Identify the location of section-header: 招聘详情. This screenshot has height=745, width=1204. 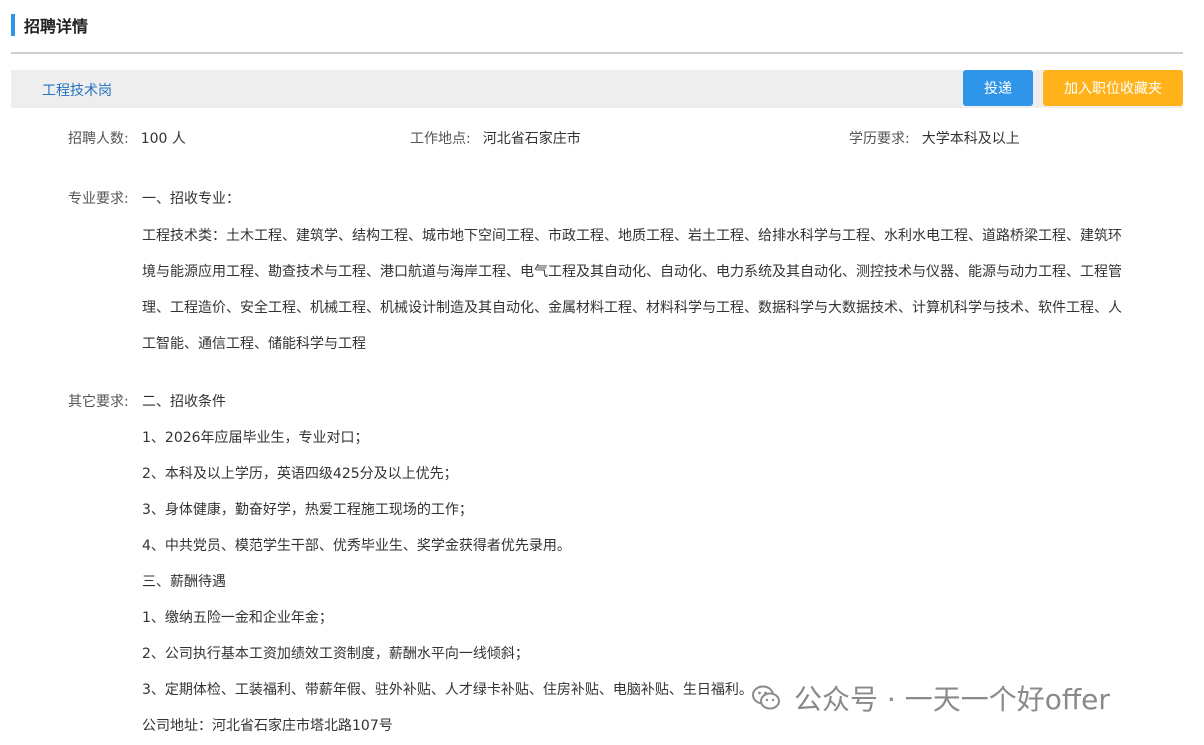
(49, 25).